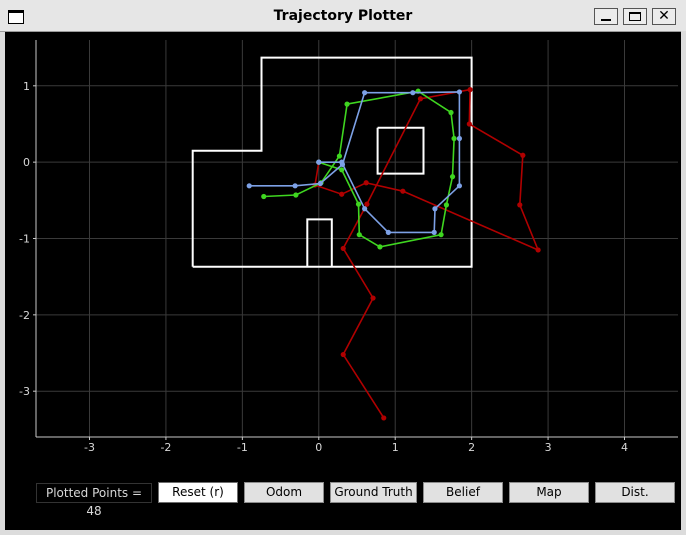  Describe the element at coordinates (198, 492) in the screenshot. I see `reset-button: Reset (r)` at that location.